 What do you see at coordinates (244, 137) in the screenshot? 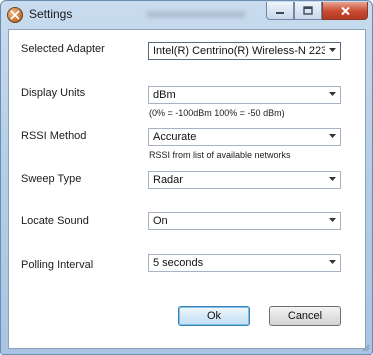
I see `rssi-select: Accurate` at bounding box center [244, 137].